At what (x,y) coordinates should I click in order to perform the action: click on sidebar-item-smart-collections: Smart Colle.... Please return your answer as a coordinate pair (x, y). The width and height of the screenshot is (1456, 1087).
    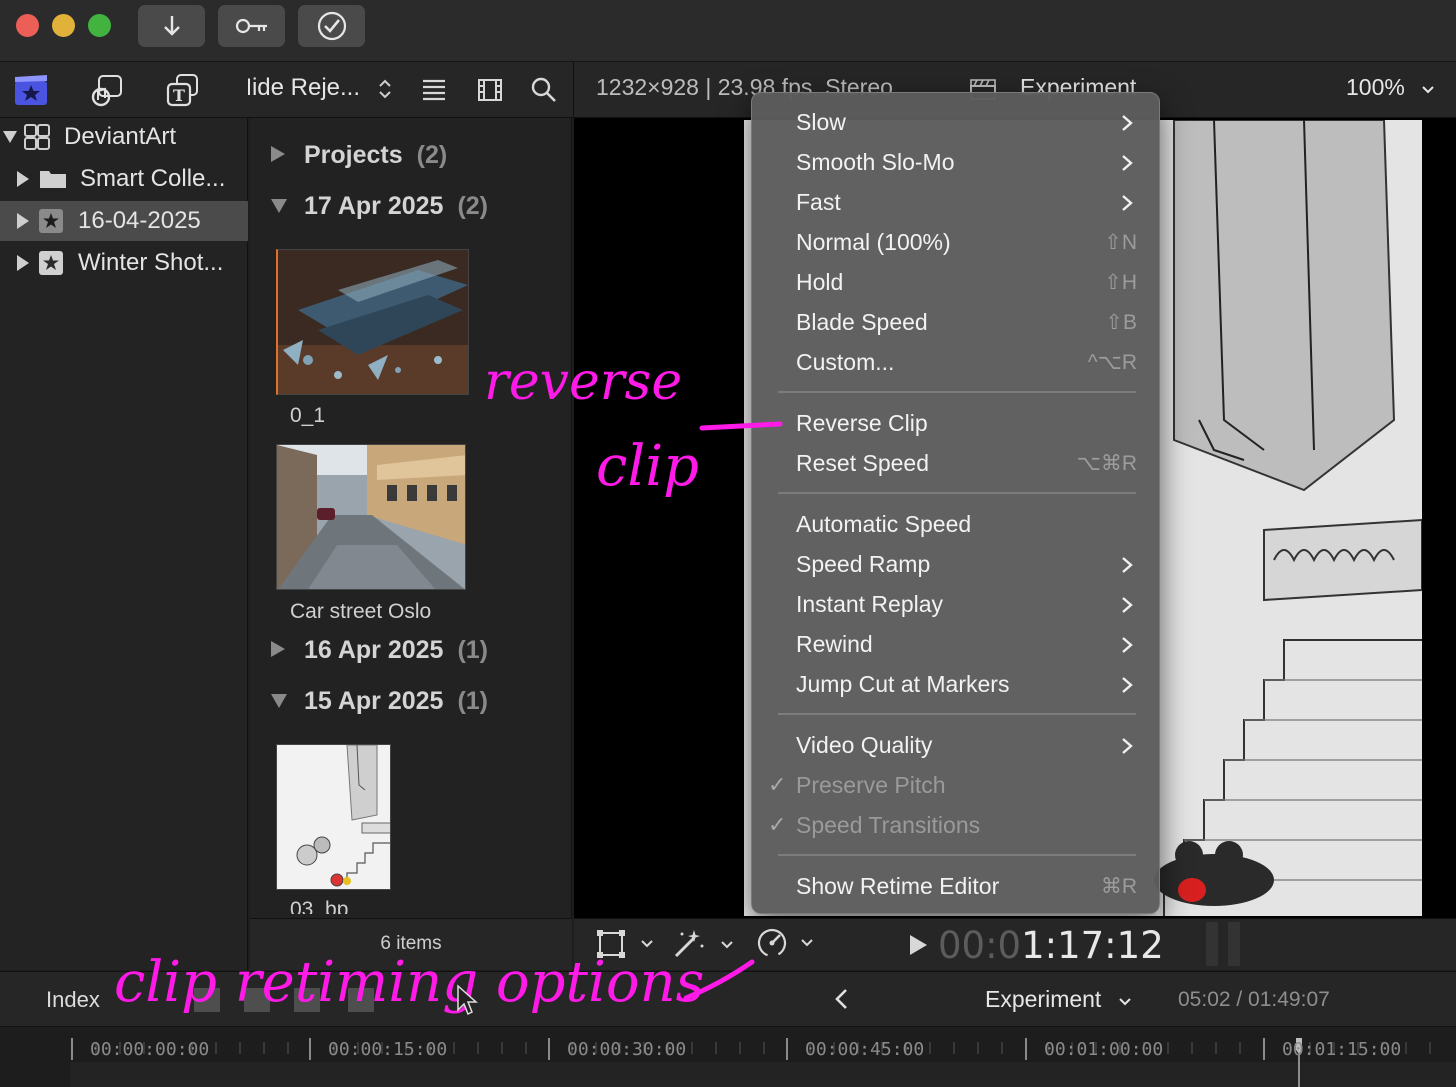
    Looking at the image, I should click on (124, 179).